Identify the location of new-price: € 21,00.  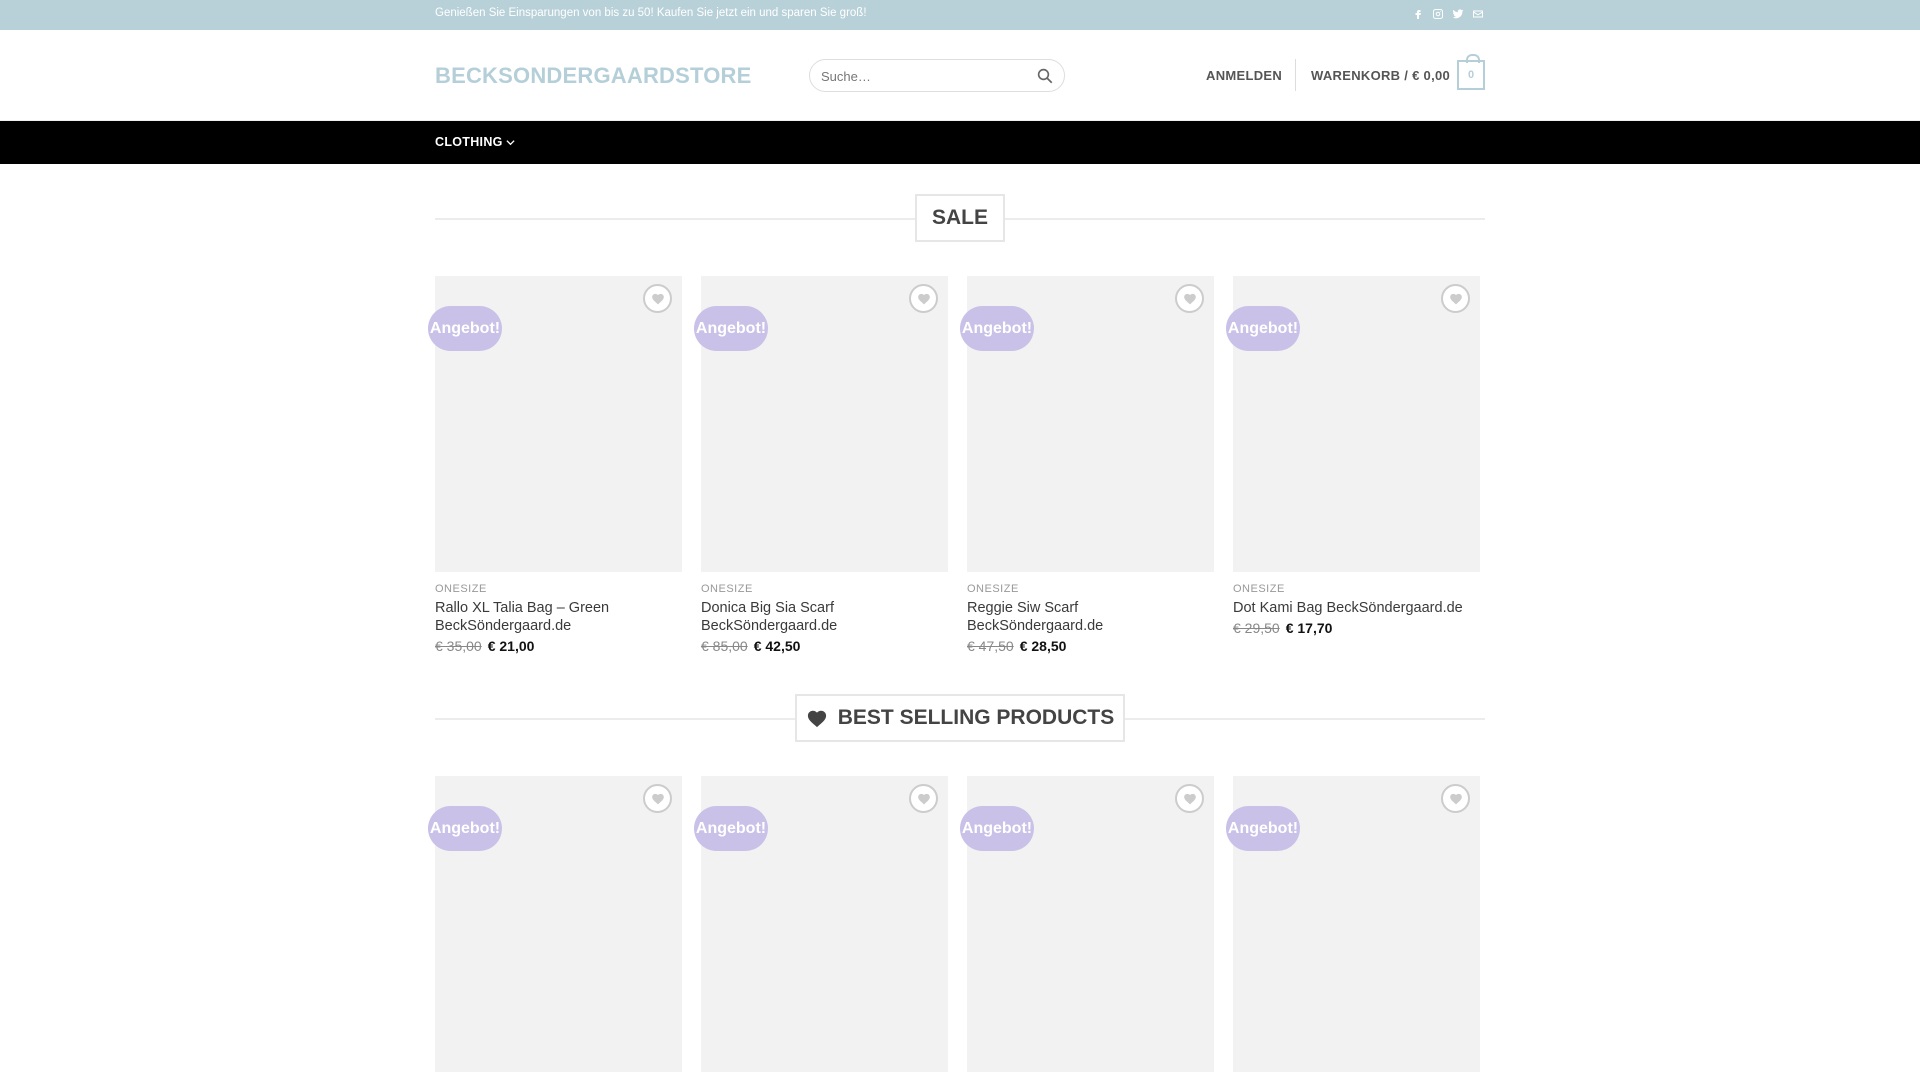
(511, 646).